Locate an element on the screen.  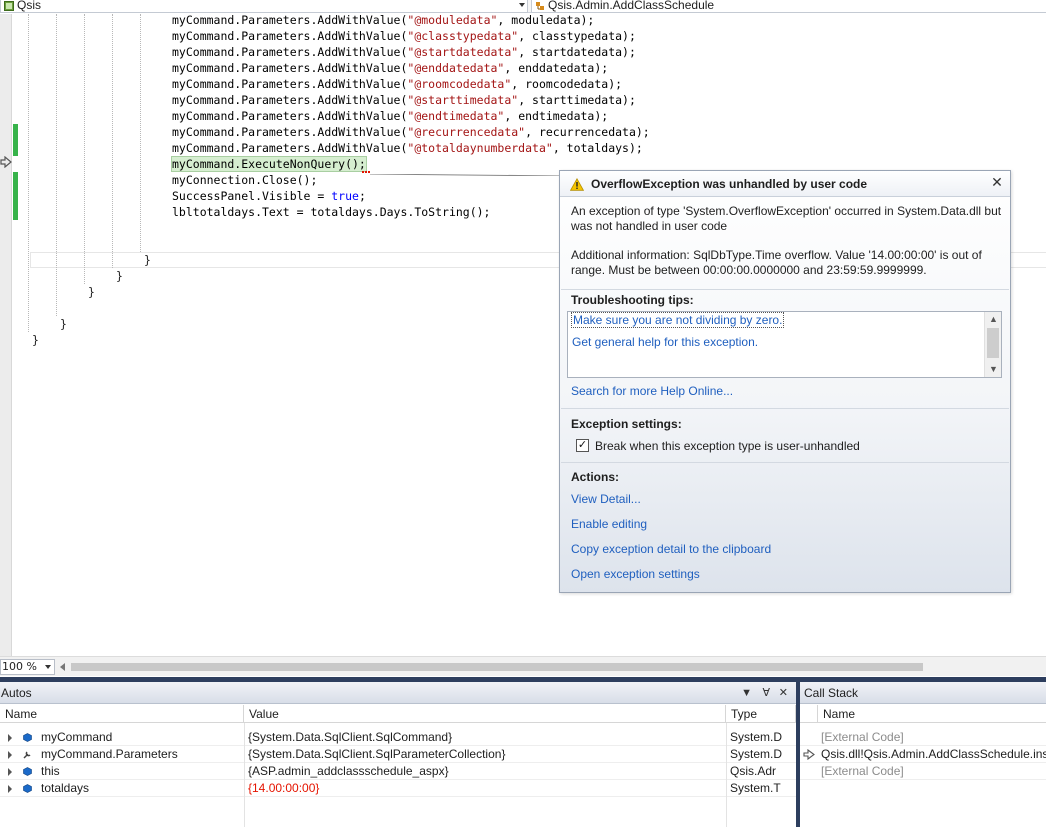
zoom-level: 100 % is located at coordinates (19, 666).